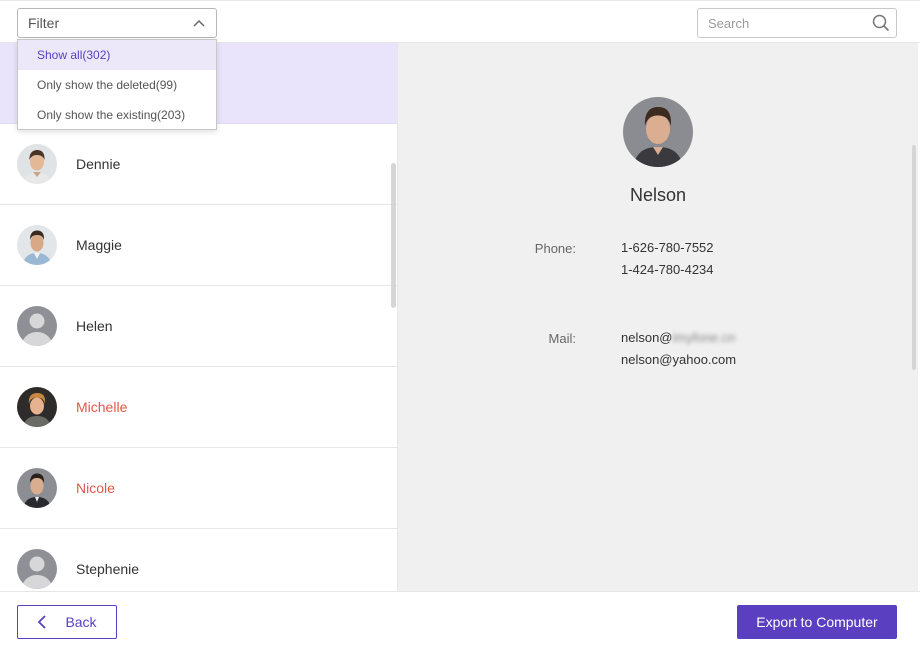 Image resolution: width=920 pixels, height=650 pixels. I want to click on list-scrollbar, so click(393, 235).